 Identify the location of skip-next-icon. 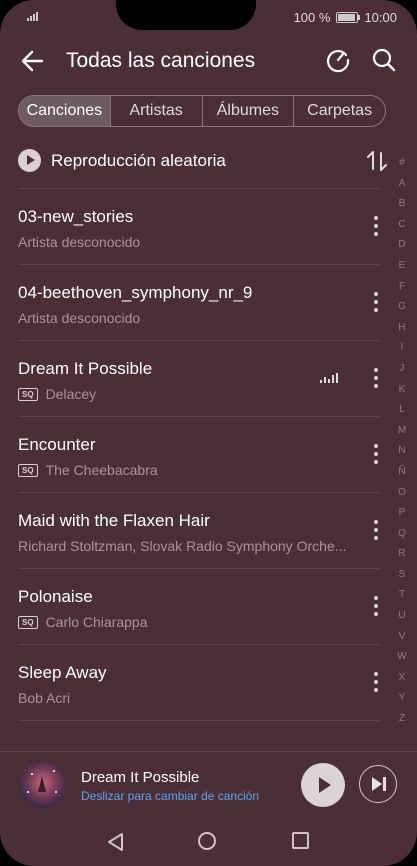
(377, 784).